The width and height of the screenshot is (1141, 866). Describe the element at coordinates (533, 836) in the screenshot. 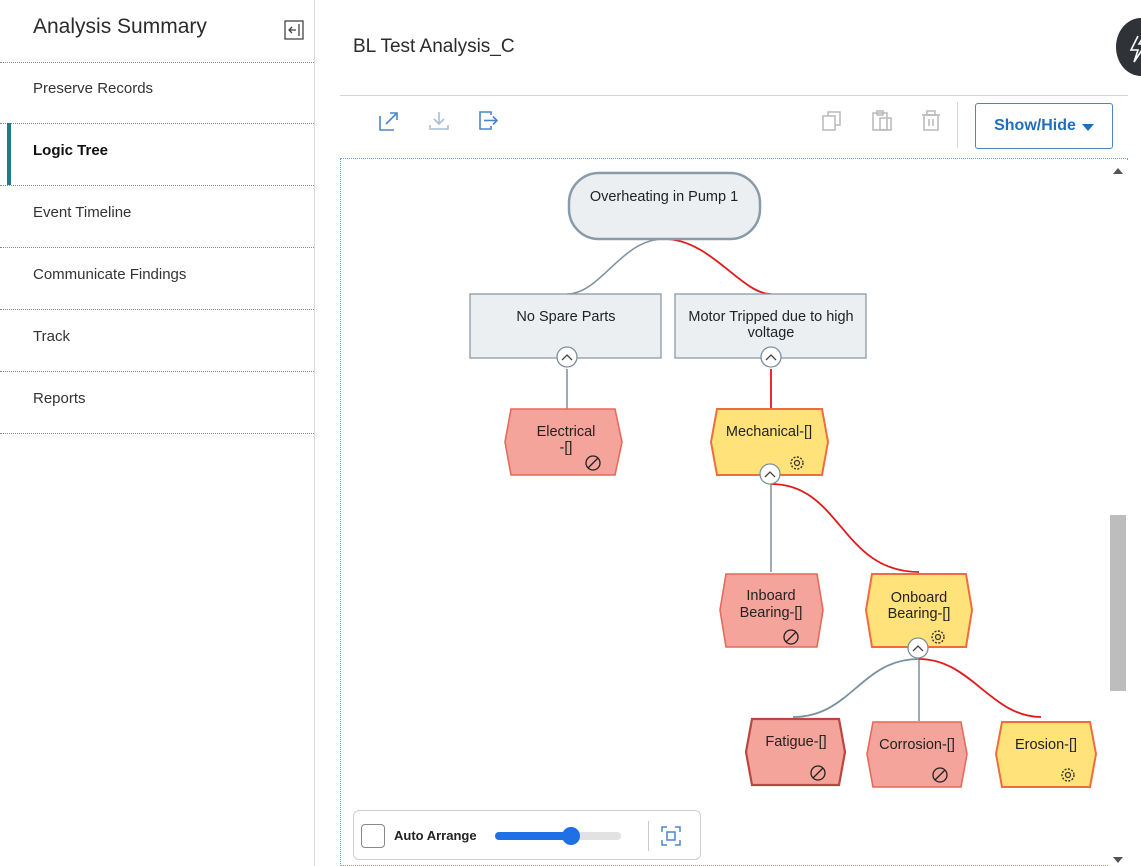

I see `zoom-slider-fill` at that location.